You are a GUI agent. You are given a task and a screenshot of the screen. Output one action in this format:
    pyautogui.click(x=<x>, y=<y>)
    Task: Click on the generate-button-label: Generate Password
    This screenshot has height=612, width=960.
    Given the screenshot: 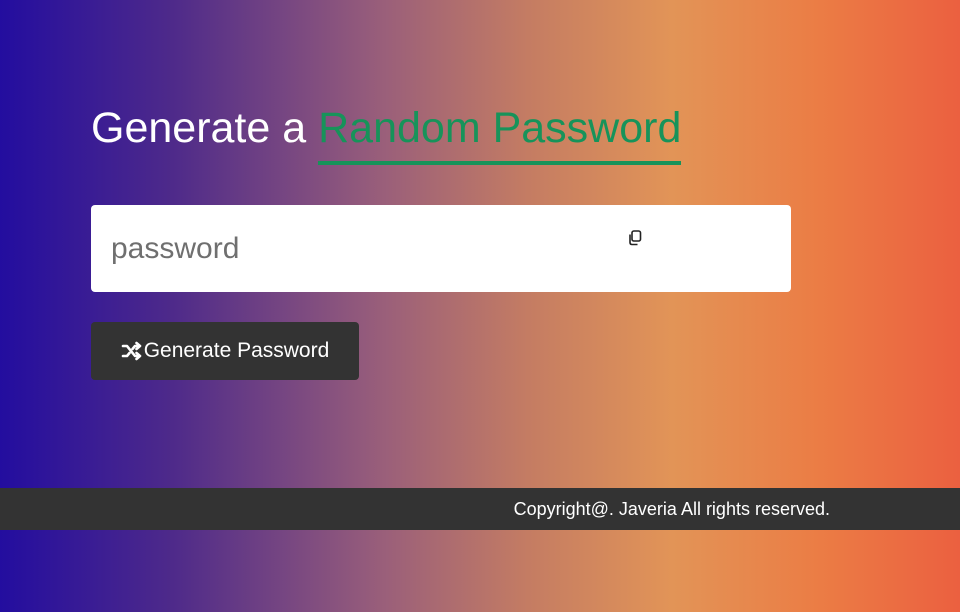 What is the action you would take?
    pyautogui.click(x=236, y=350)
    